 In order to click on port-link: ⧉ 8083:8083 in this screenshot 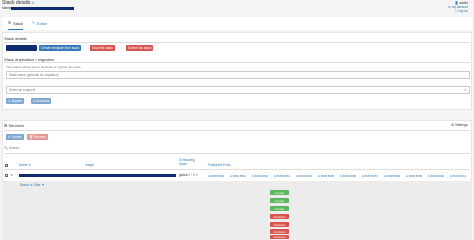, I will do `click(282, 176)`.